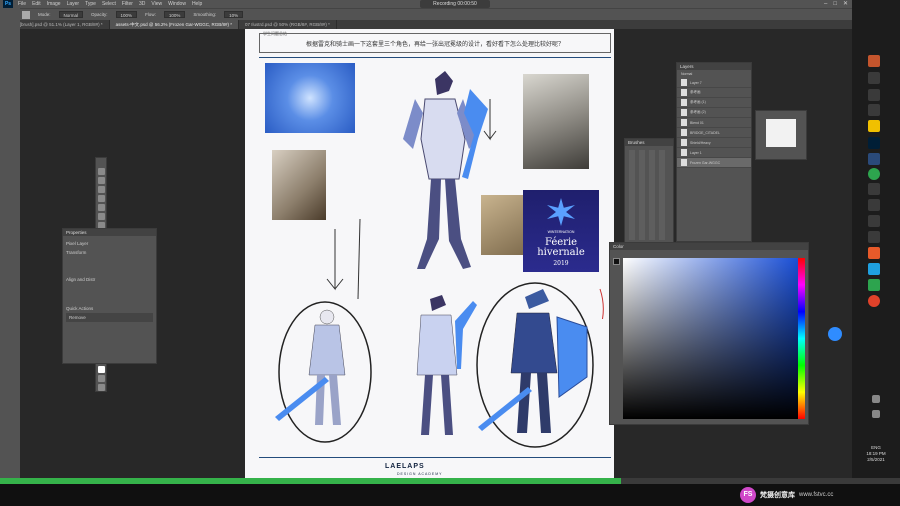 The image size is (900, 506). Describe the element at coordinates (714, 133) in the screenshot. I see `layer-row: BRIDGE_CITADEL` at that location.